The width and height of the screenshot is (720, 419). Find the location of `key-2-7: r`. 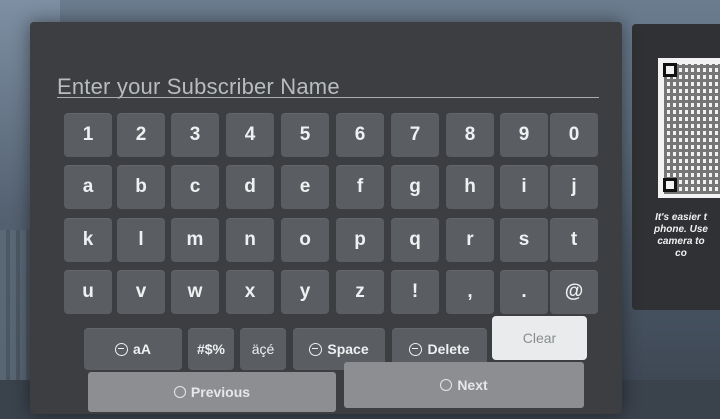

key-2-7: r is located at coordinates (470, 240).